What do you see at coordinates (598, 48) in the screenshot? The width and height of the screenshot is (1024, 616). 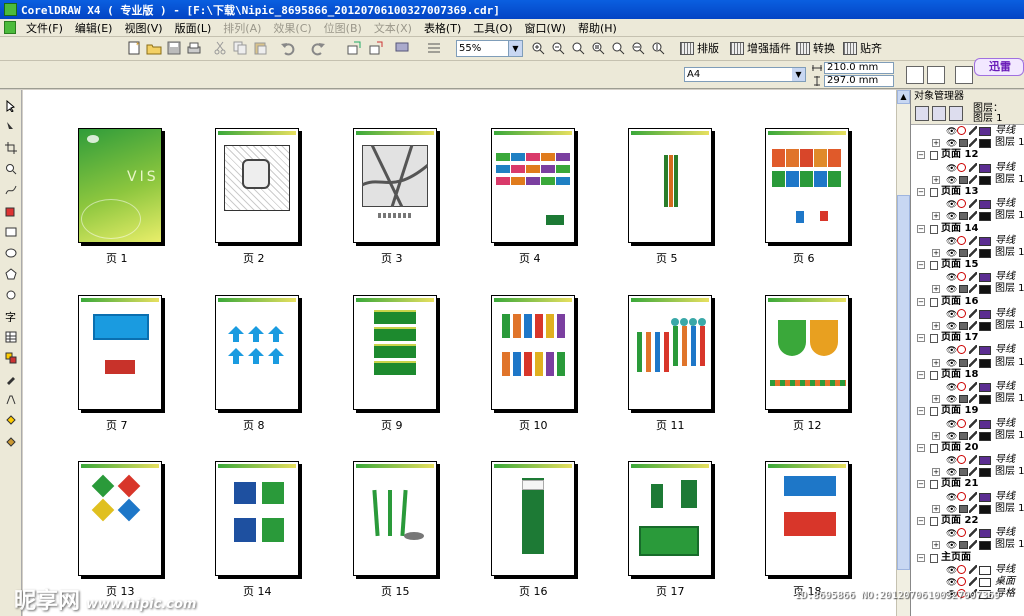 I see `zoom-all-icon` at bounding box center [598, 48].